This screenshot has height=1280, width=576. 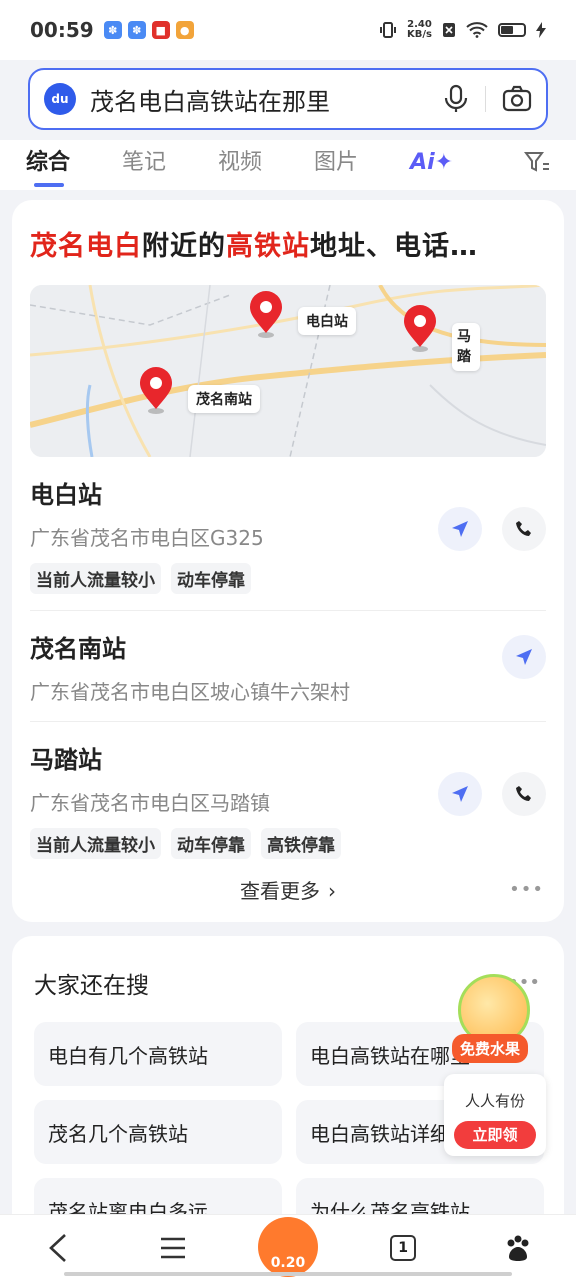 What do you see at coordinates (526, 889) in the screenshot?
I see `more-options-icon: •••` at bounding box center [526, 889].